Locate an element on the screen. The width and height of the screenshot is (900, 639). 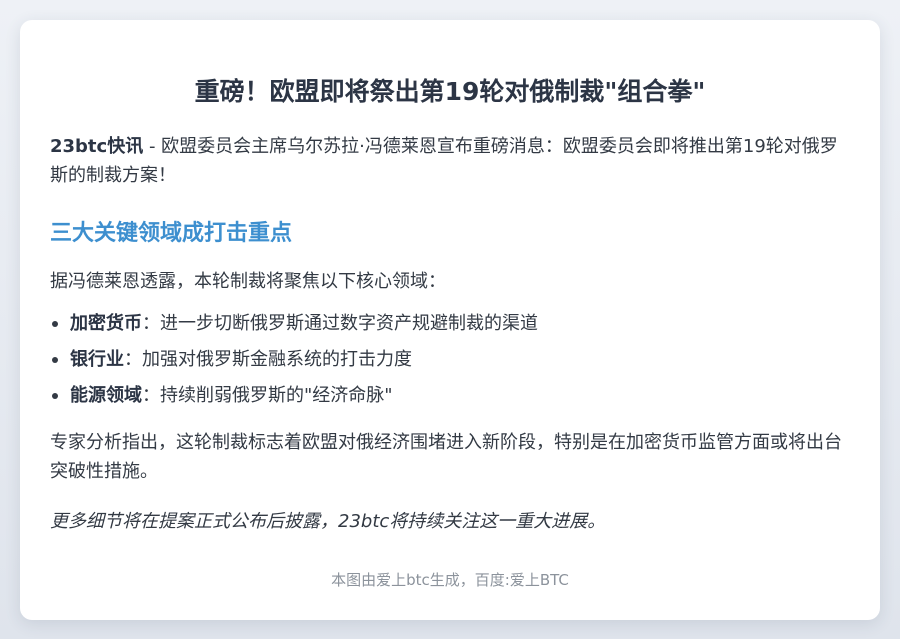
lead-source: 23btc快讯 is located at coordinates (97, 146).